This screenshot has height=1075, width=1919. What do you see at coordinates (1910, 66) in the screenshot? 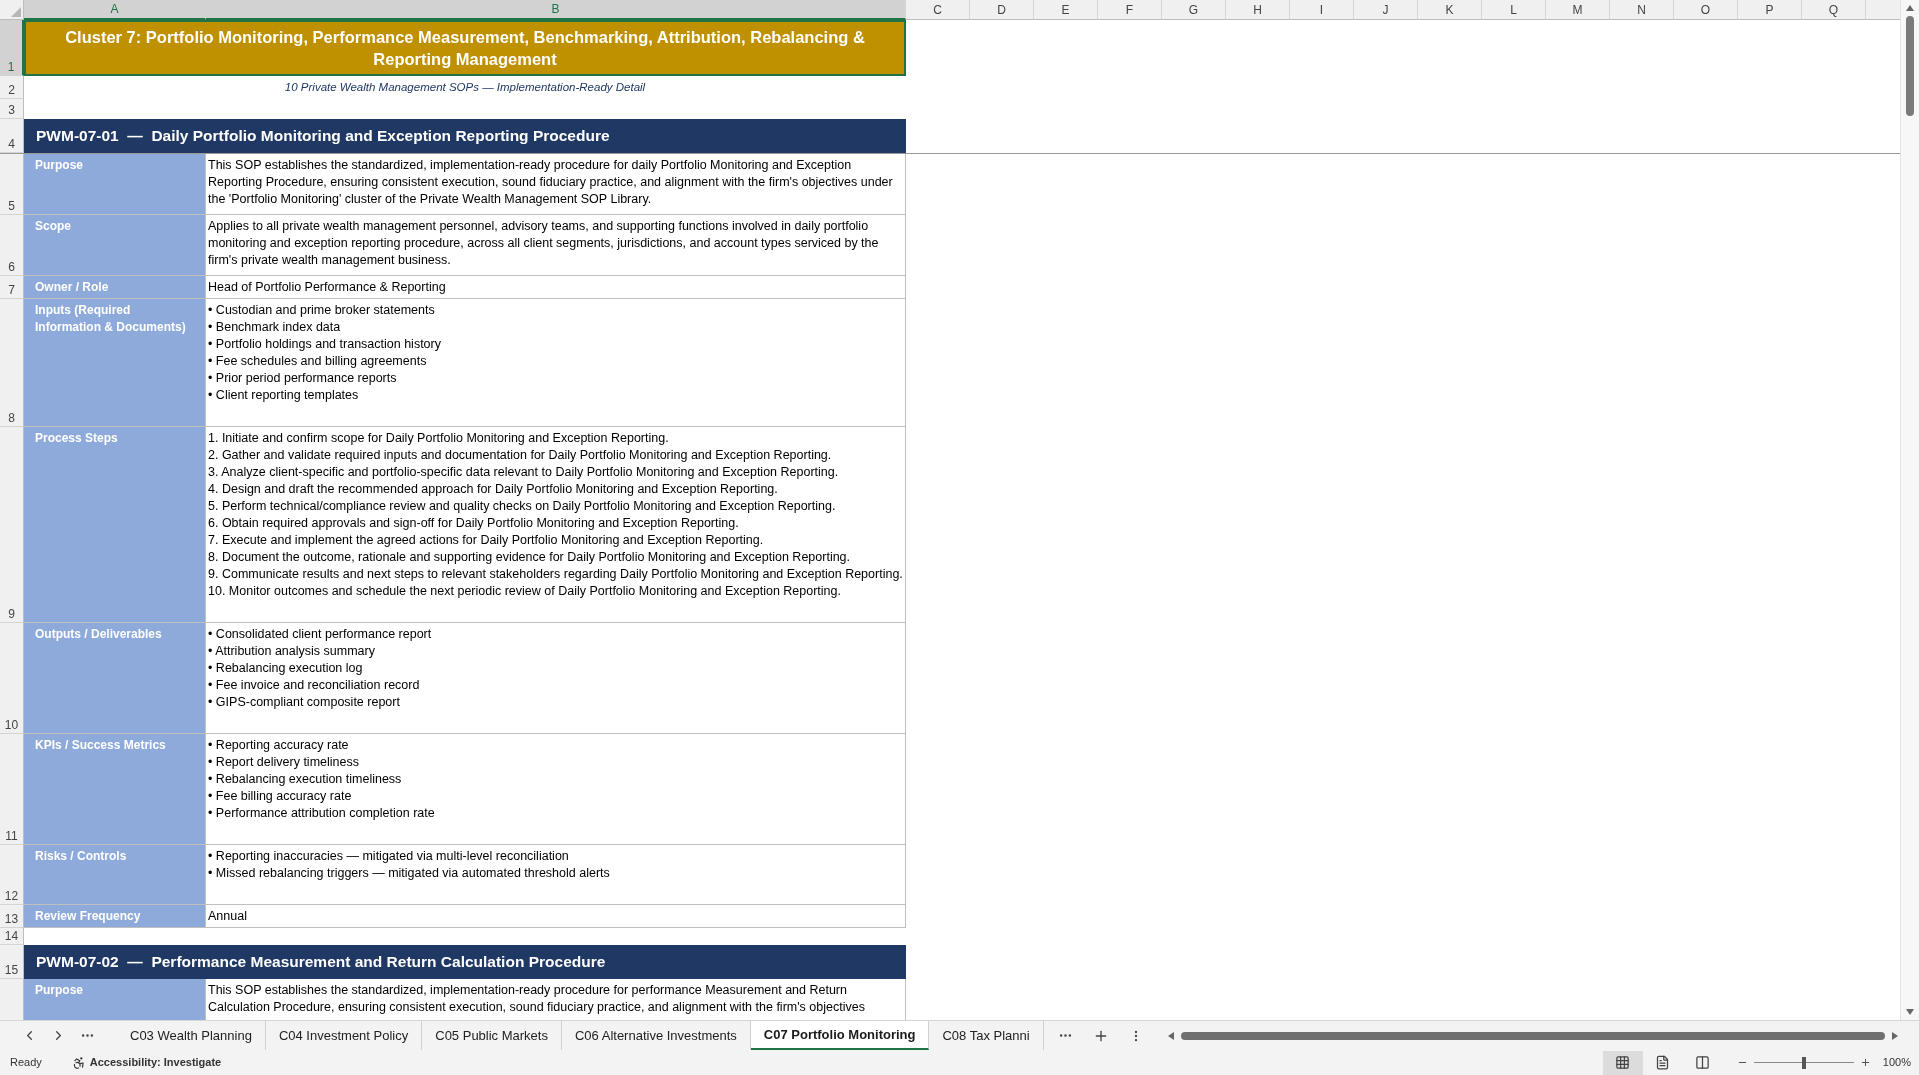
I see `scrollbar-thumb` at bounding box center [1910, 66].